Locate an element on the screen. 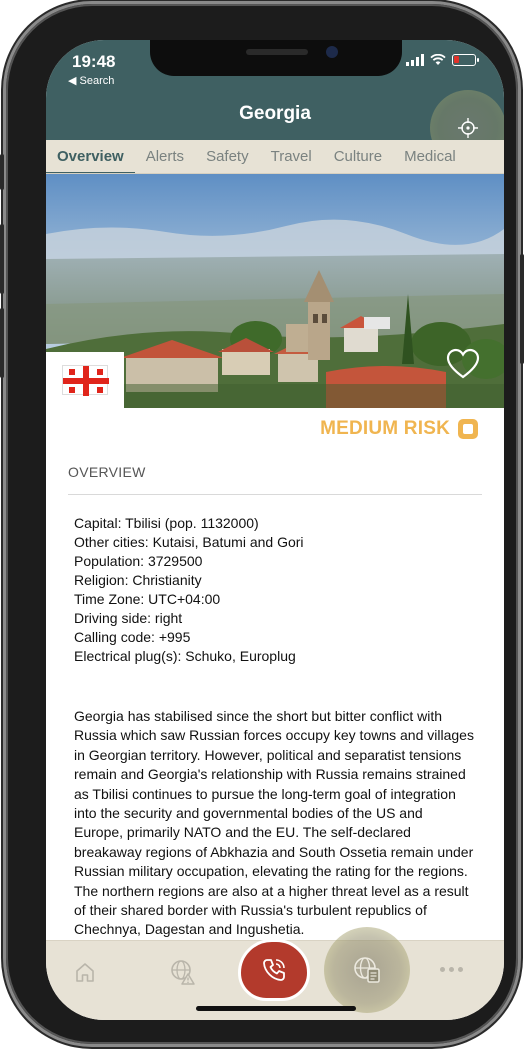  tab-overview: Overview is located at coordinates (90, 156).